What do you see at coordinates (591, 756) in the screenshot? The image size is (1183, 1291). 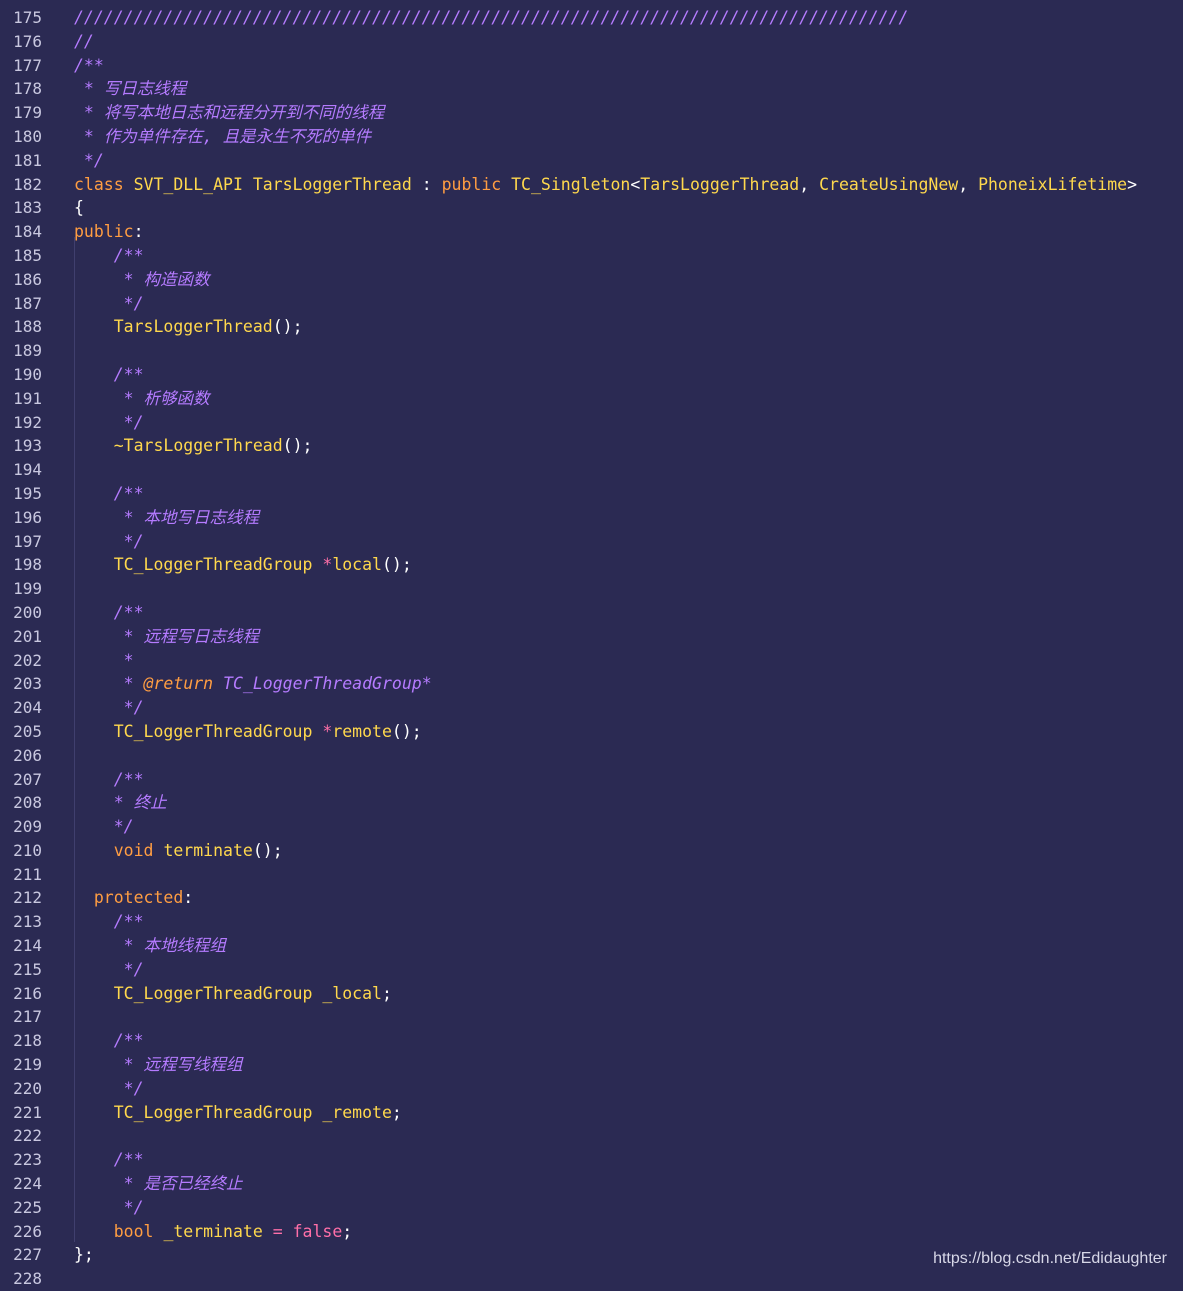 I see `code-line: 206` at bounding box center [591, 756].